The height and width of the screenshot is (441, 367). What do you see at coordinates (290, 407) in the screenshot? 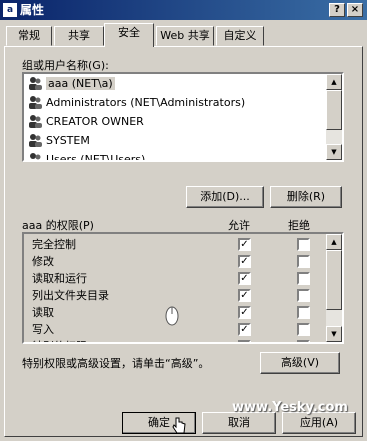
I see `watermark: www.Yesky.com` at bounding box center [290, 407].